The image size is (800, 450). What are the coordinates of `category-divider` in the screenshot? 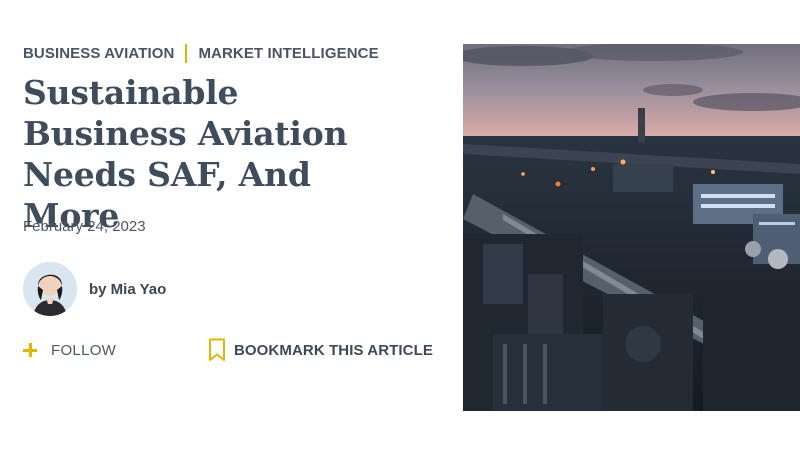 It's located at (186, 53).